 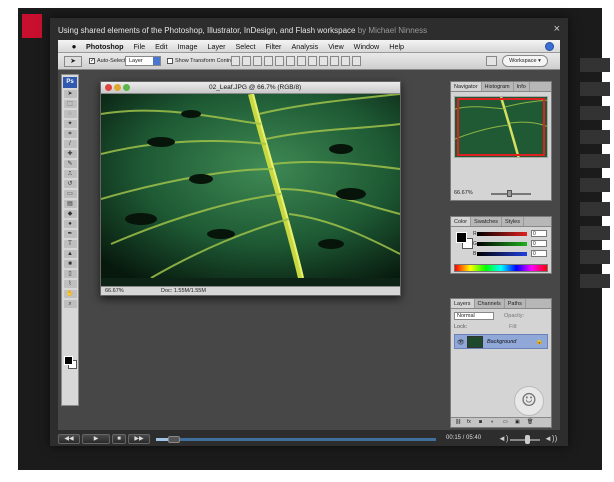 What do you see at coordinates (257, 61) in the screenshot?
I see `align-bottom-icon` at bounding box center [257, 61].